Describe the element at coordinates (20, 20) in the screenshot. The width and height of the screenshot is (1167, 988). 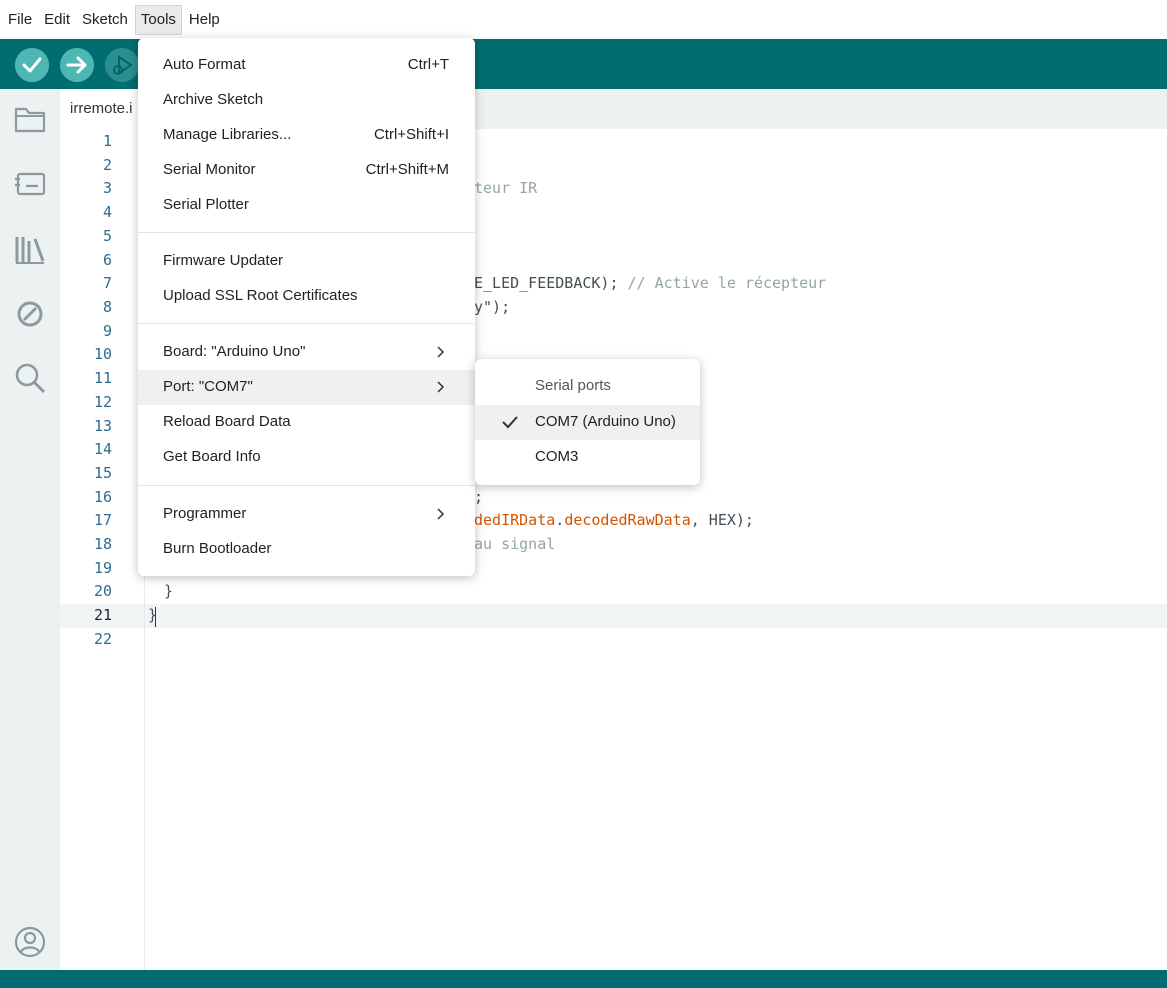
I see `menu-file: File` at that location.